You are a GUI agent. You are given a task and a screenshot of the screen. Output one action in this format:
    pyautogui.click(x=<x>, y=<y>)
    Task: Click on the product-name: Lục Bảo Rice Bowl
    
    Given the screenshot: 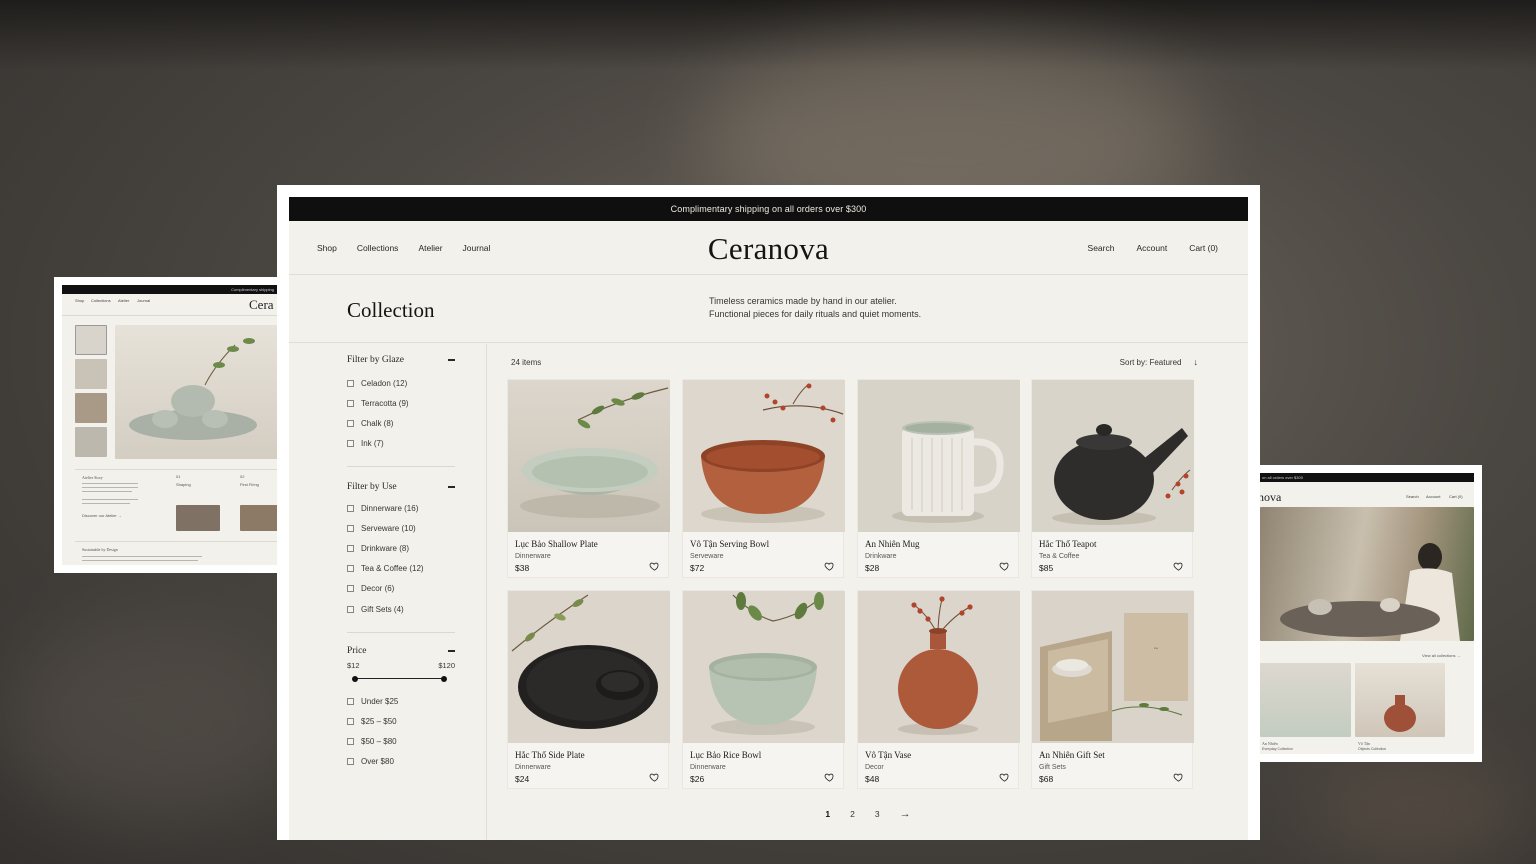 What is the action you would take?
    pyautogui.click(x=725, y=755)
    